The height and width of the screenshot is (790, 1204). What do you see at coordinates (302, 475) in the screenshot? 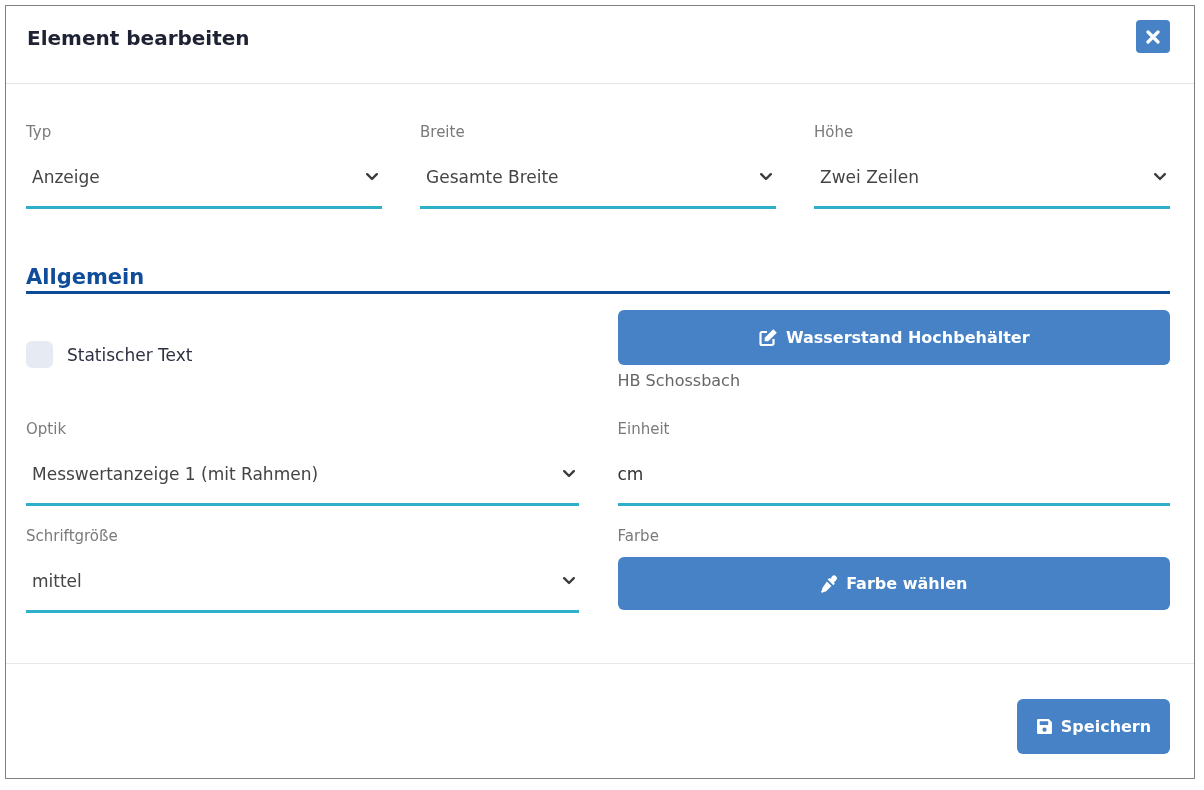
I see `dropdown: Messwertanzeige 1 (mit Rahmen)` at bounding box center [302, 475].